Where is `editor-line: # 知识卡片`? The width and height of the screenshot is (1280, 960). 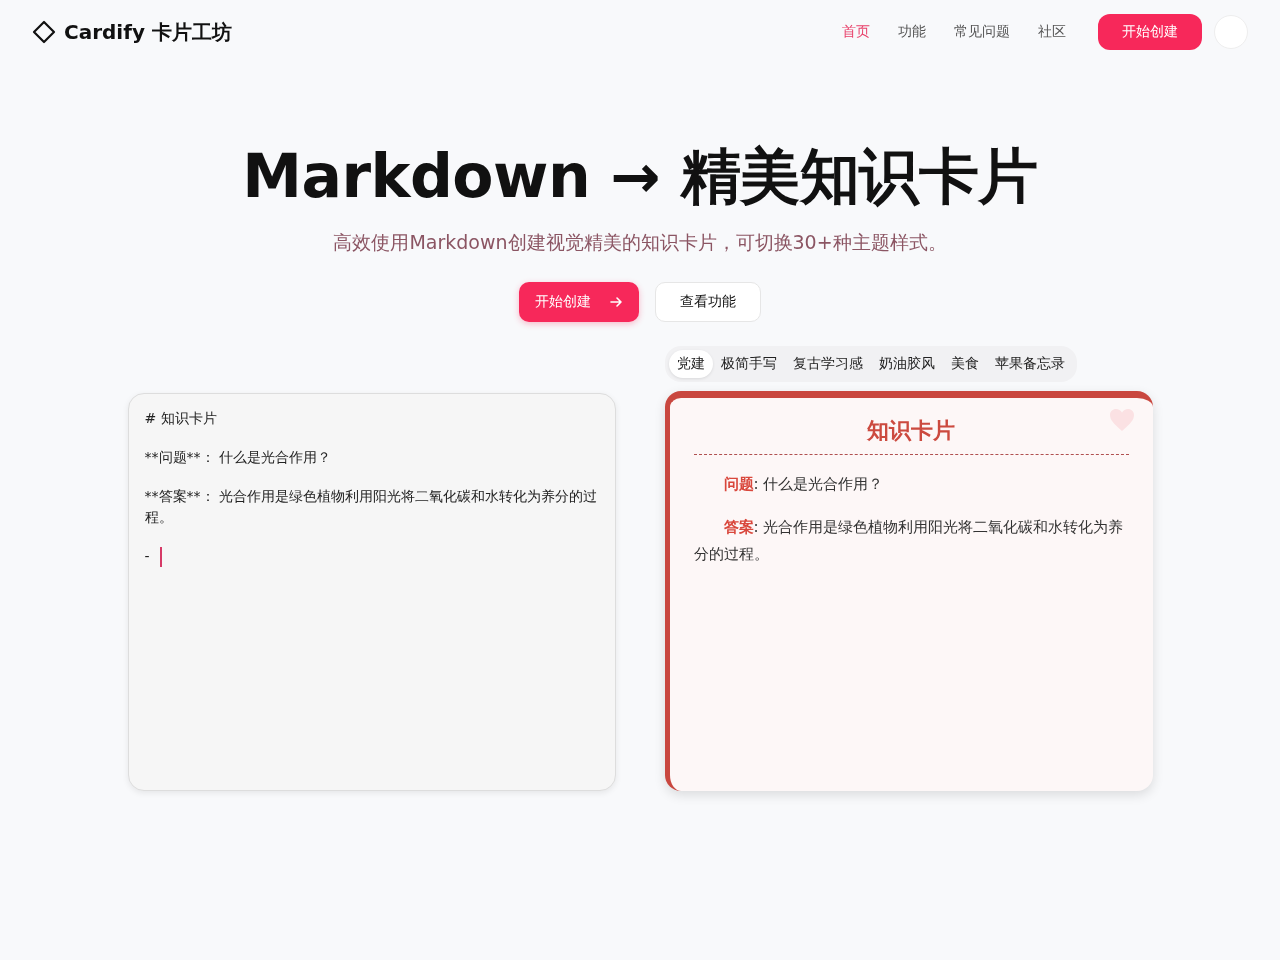
editor-line: # 知识卡片 is located at coordinates (180, 418).